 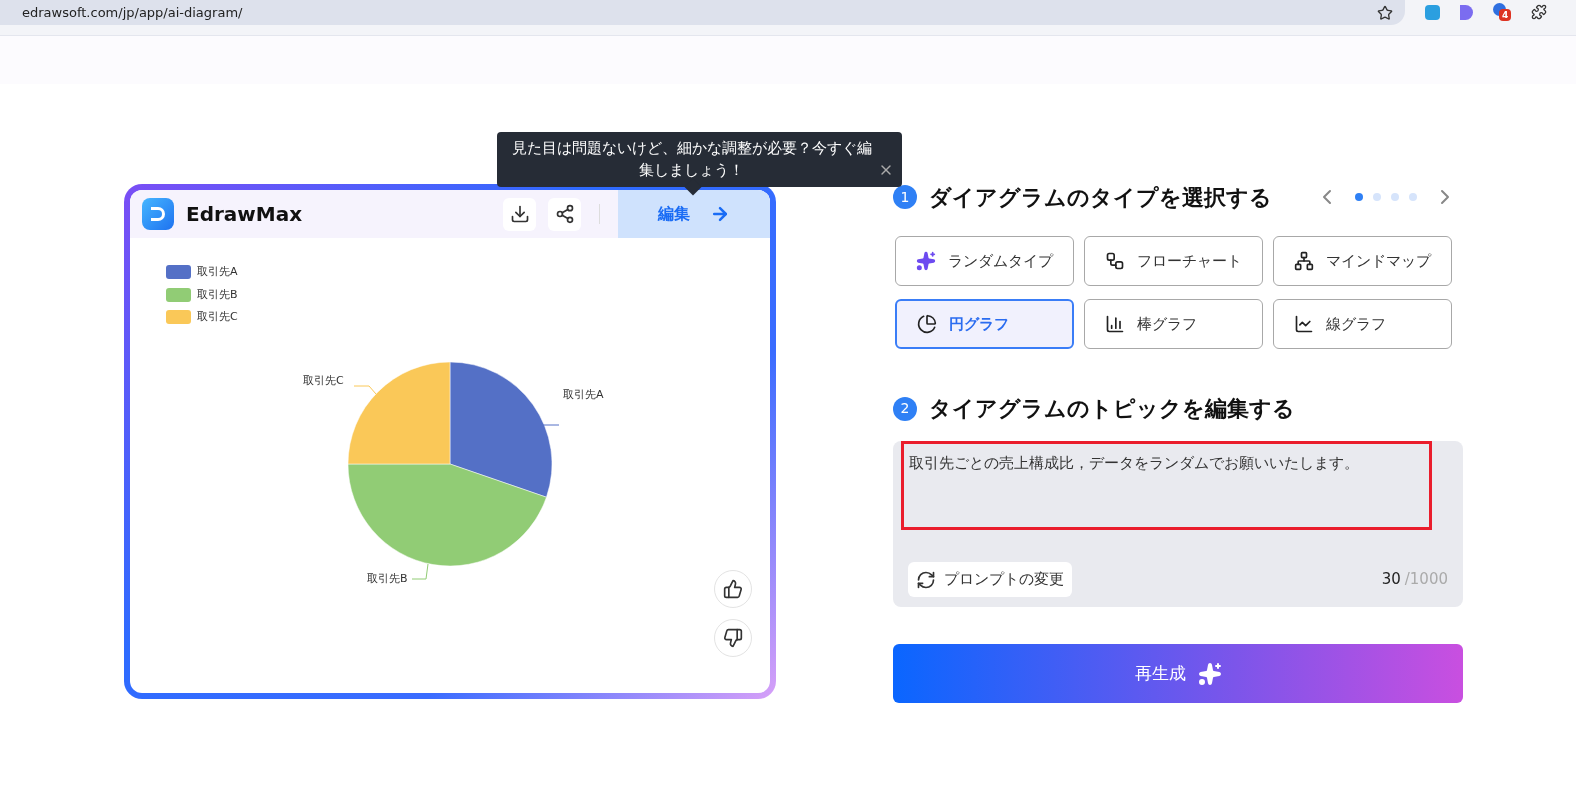 I want to click on diagram-type-button: 棒グラフ, so click(x=1173, y=324).